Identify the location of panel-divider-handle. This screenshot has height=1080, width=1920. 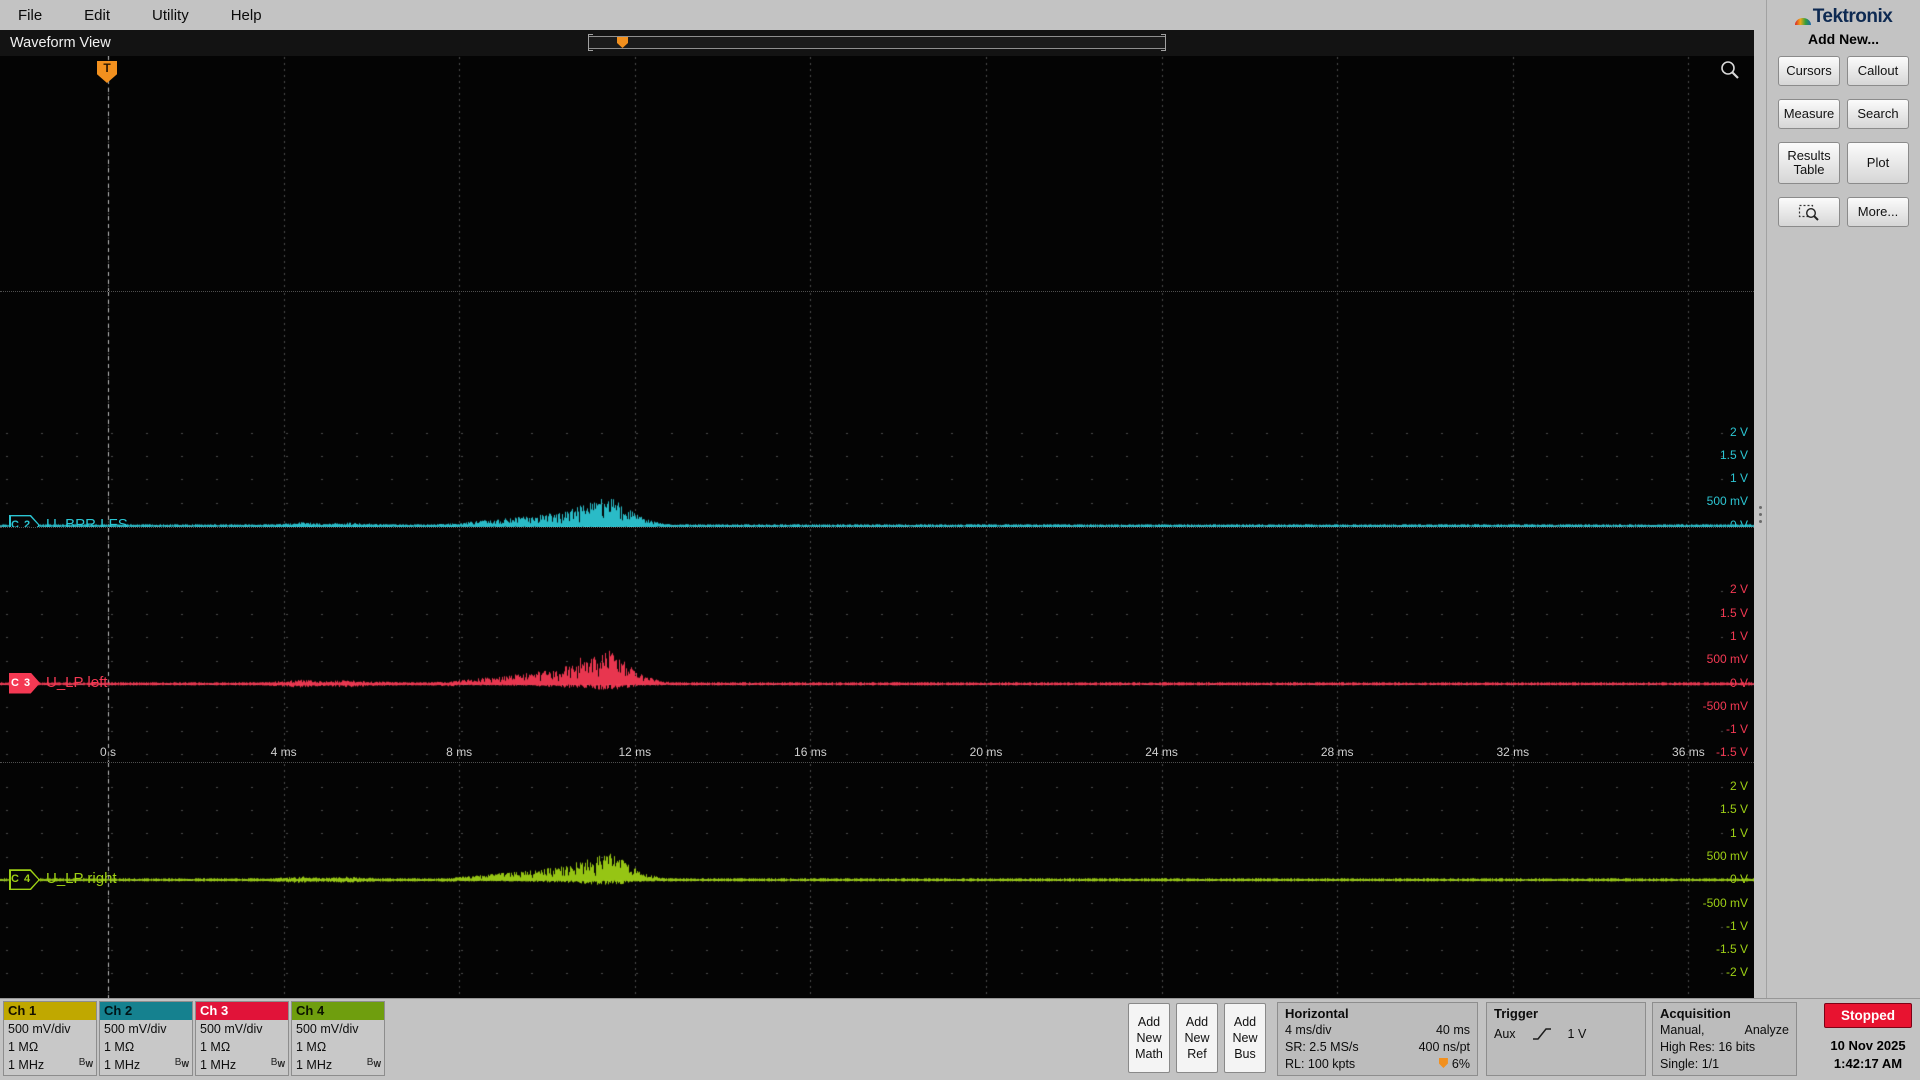
(1760, 514).